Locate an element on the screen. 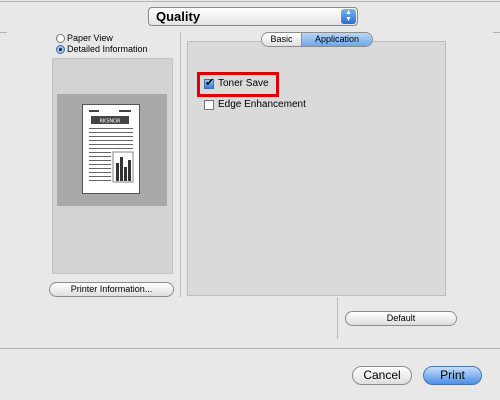  detailed-information-label: Detailed Information is located at coordinates (107, 49).